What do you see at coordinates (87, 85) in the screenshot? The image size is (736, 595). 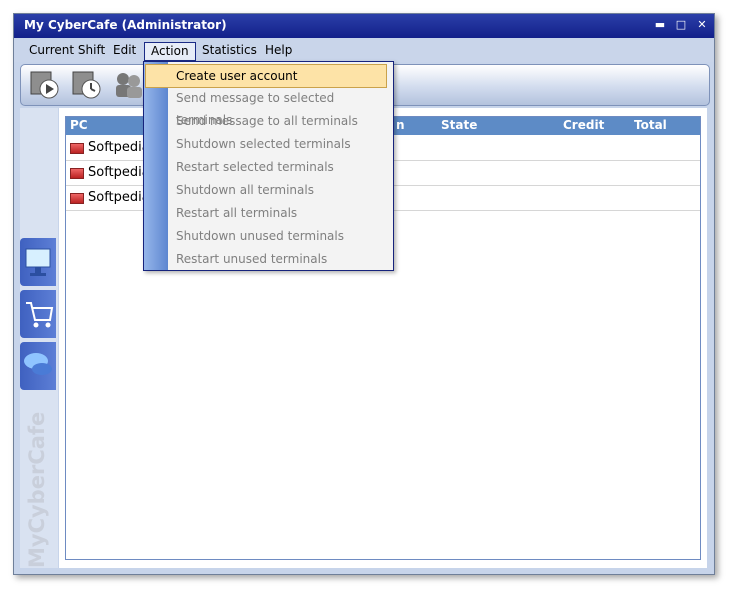 I see `clock-icon` at bounding box center [87, 85].